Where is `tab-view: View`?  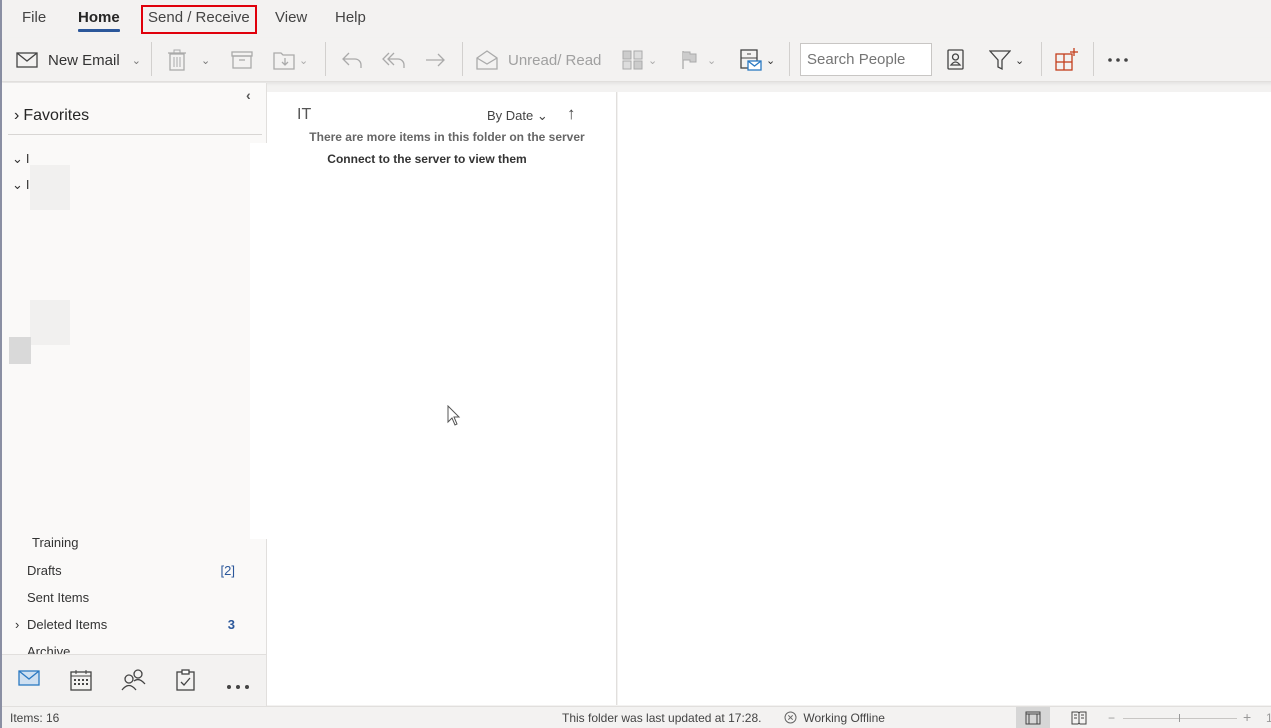 tab-view: View is located at coordinates (291, 17).